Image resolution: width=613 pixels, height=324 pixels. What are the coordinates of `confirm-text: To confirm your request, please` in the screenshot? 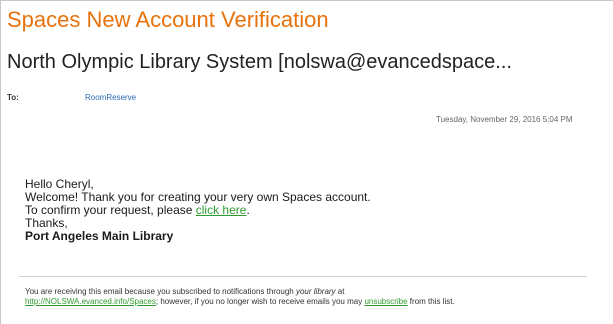 It's located at (110, 210).